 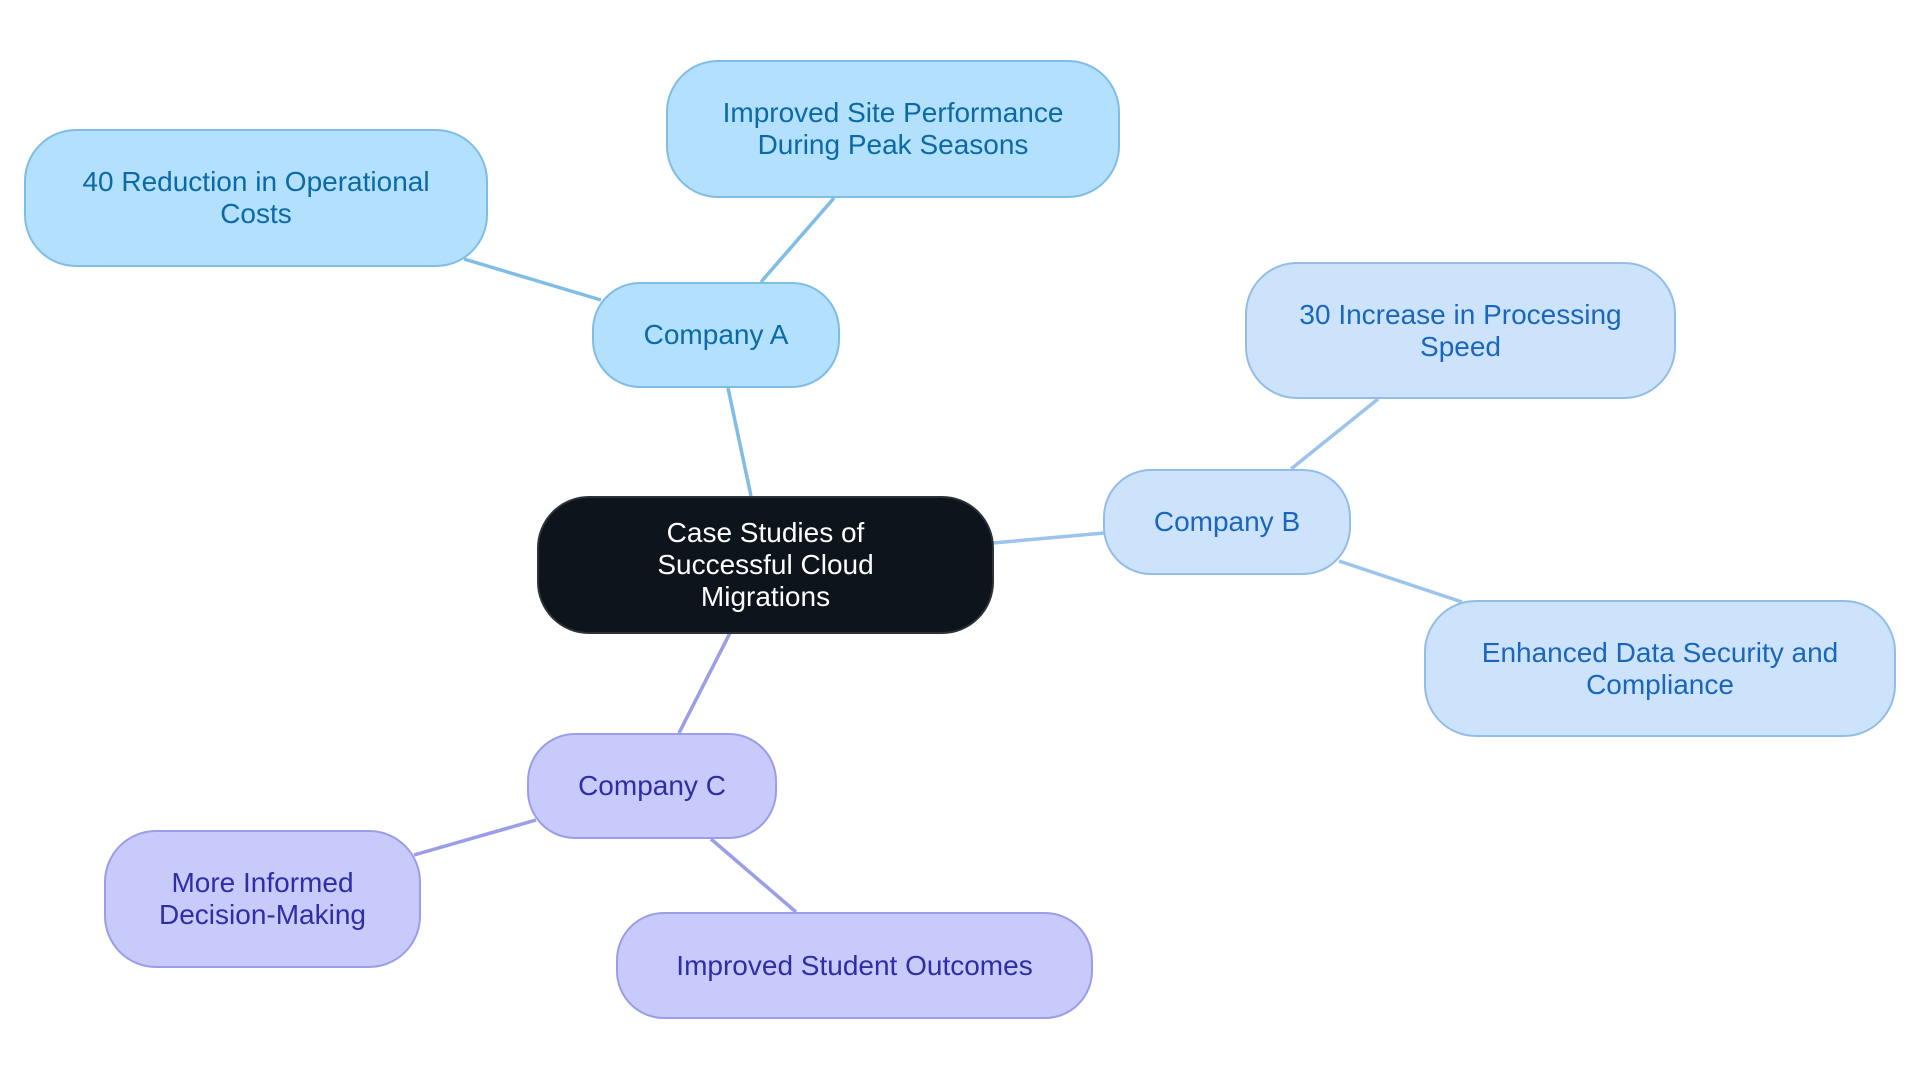 I want to click on node-operational-costs: 40 Reduction in Operational Costs, so click(x=256, y=198).